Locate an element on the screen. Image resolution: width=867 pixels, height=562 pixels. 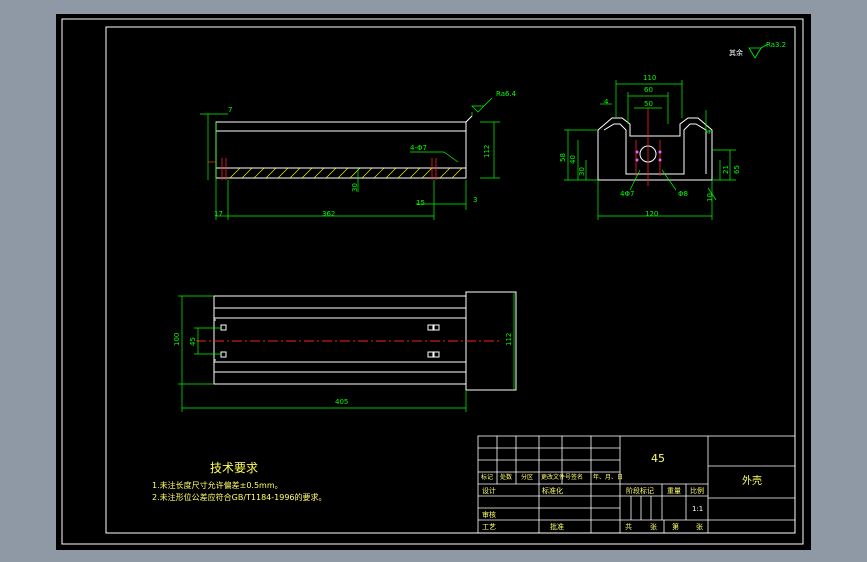
dim-40: 40 is located at coordinates (573, 159).